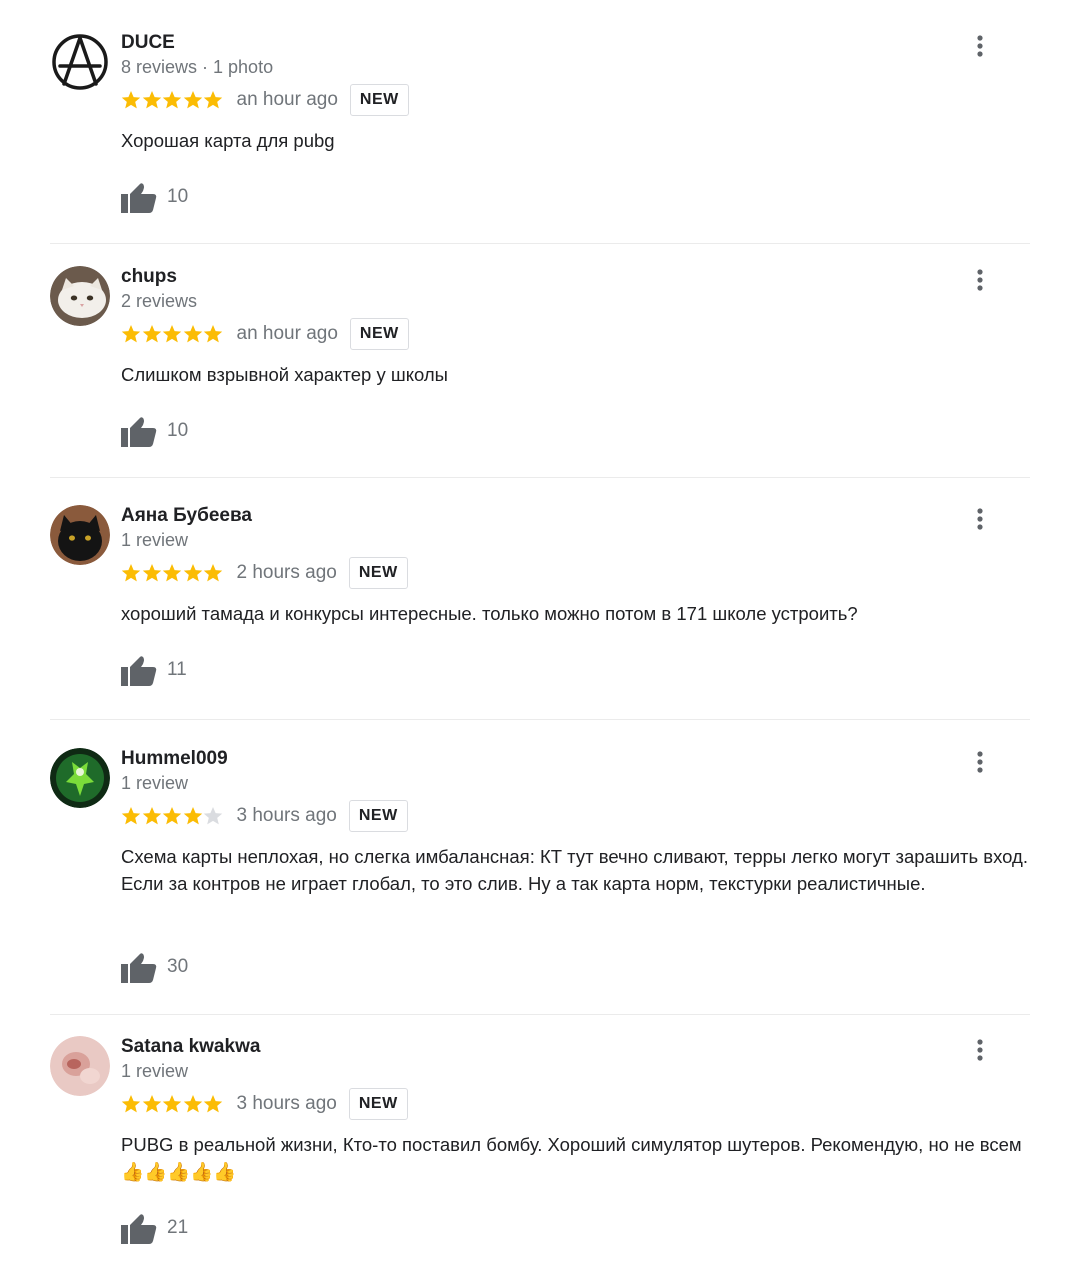  Describe the element at coordinates (178, 966) in the screenshot. I see `like-count: 30` at that location.